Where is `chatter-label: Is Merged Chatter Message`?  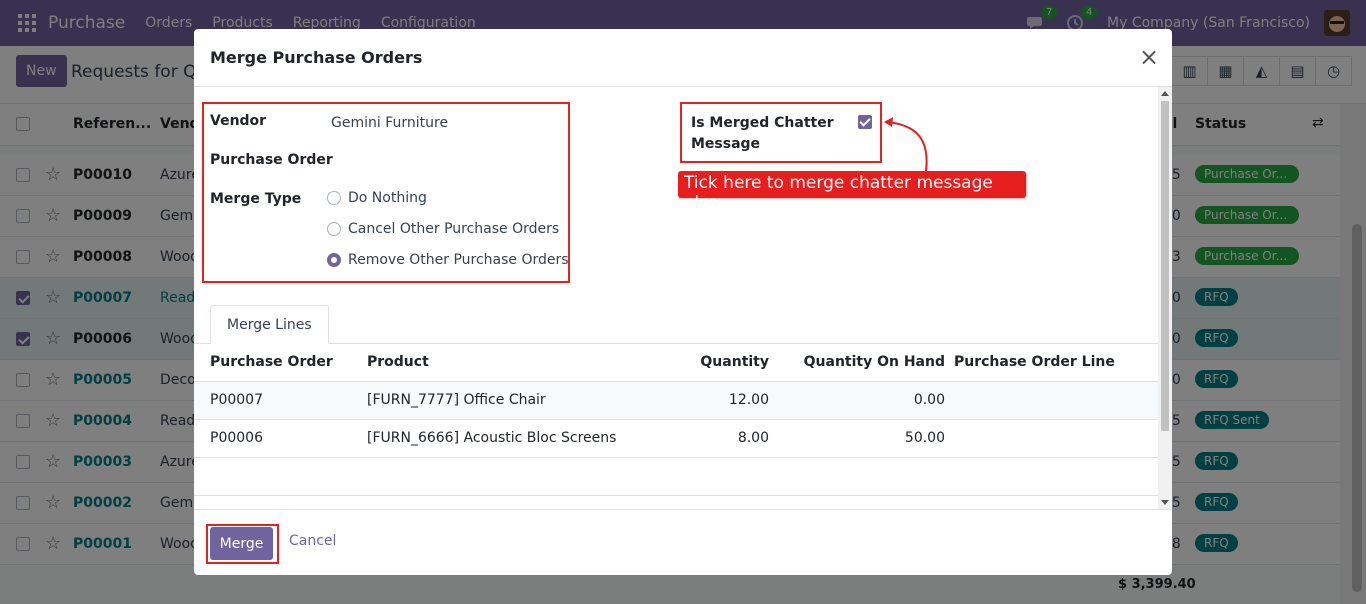
chatter-label: Is Merged Chatter Message is located at coordinates (762, 134).